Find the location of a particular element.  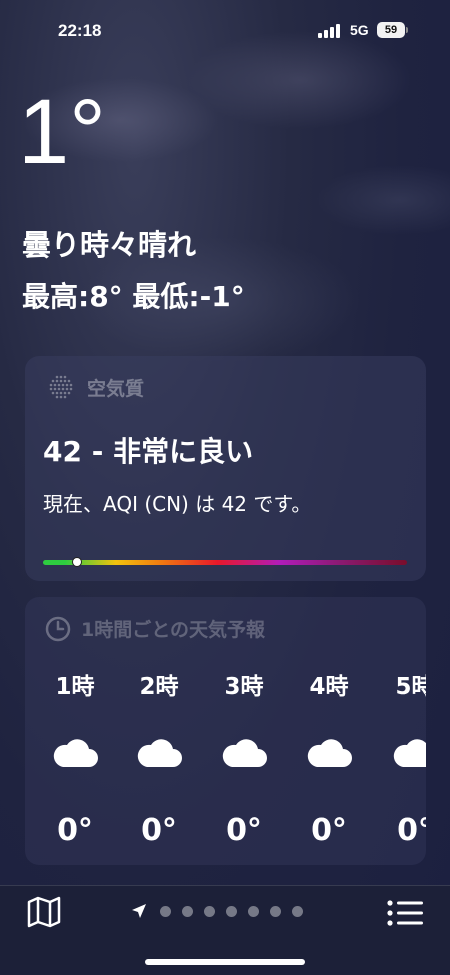

list-icon is located at coordinates (405, 913).